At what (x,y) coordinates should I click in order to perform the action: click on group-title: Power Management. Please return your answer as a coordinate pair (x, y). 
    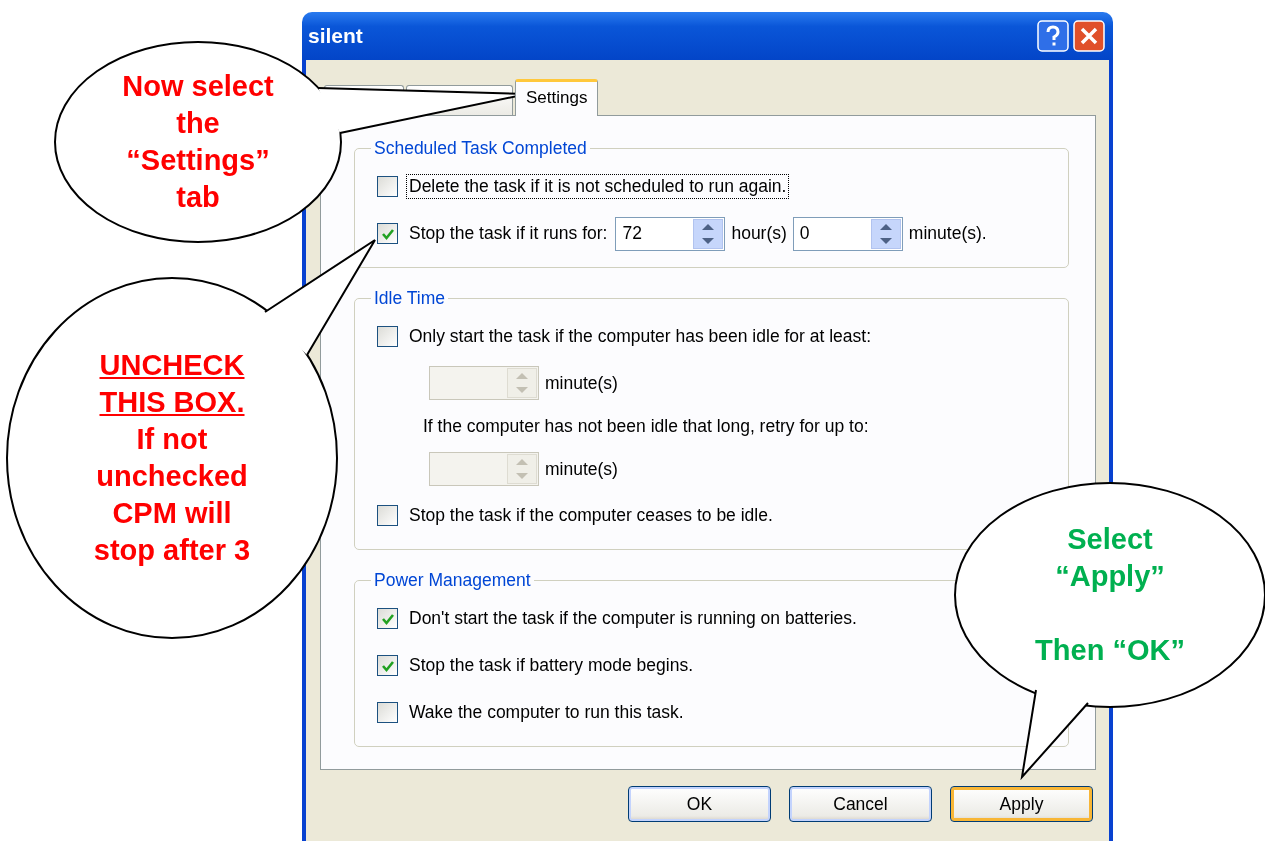
    Looking at the image, I should click on (452, 580).